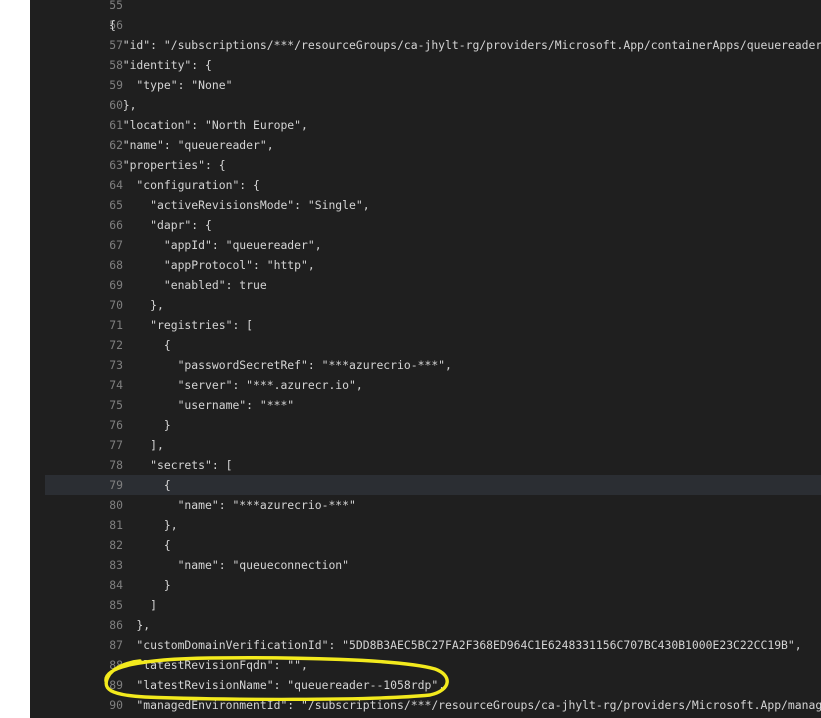 The width and height of the screenshot is (821, 718). I want to click on code-text: "registries": [, so click(181, 325).